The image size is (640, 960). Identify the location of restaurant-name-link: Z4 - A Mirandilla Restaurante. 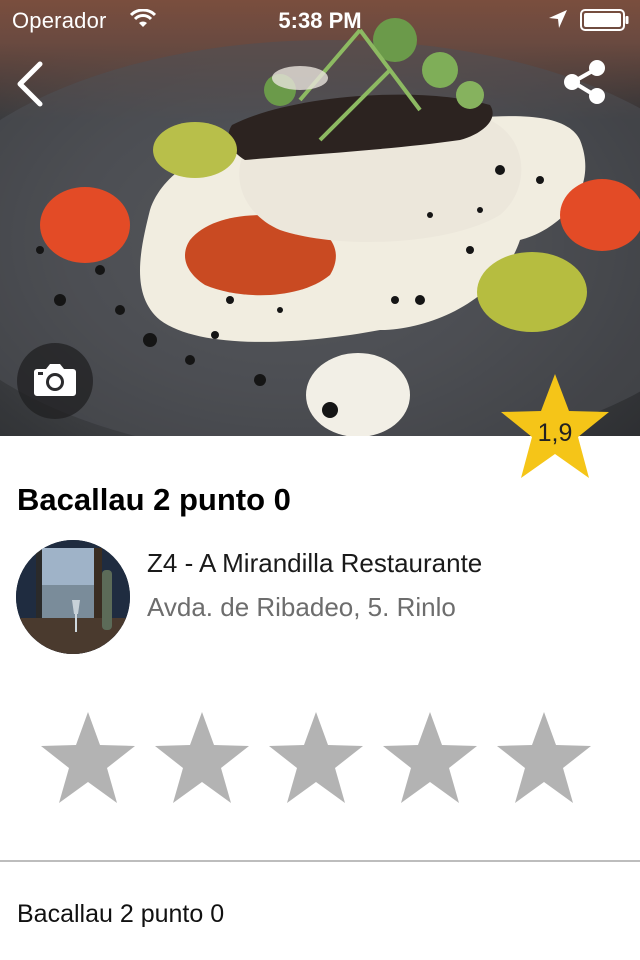
(314, 563).